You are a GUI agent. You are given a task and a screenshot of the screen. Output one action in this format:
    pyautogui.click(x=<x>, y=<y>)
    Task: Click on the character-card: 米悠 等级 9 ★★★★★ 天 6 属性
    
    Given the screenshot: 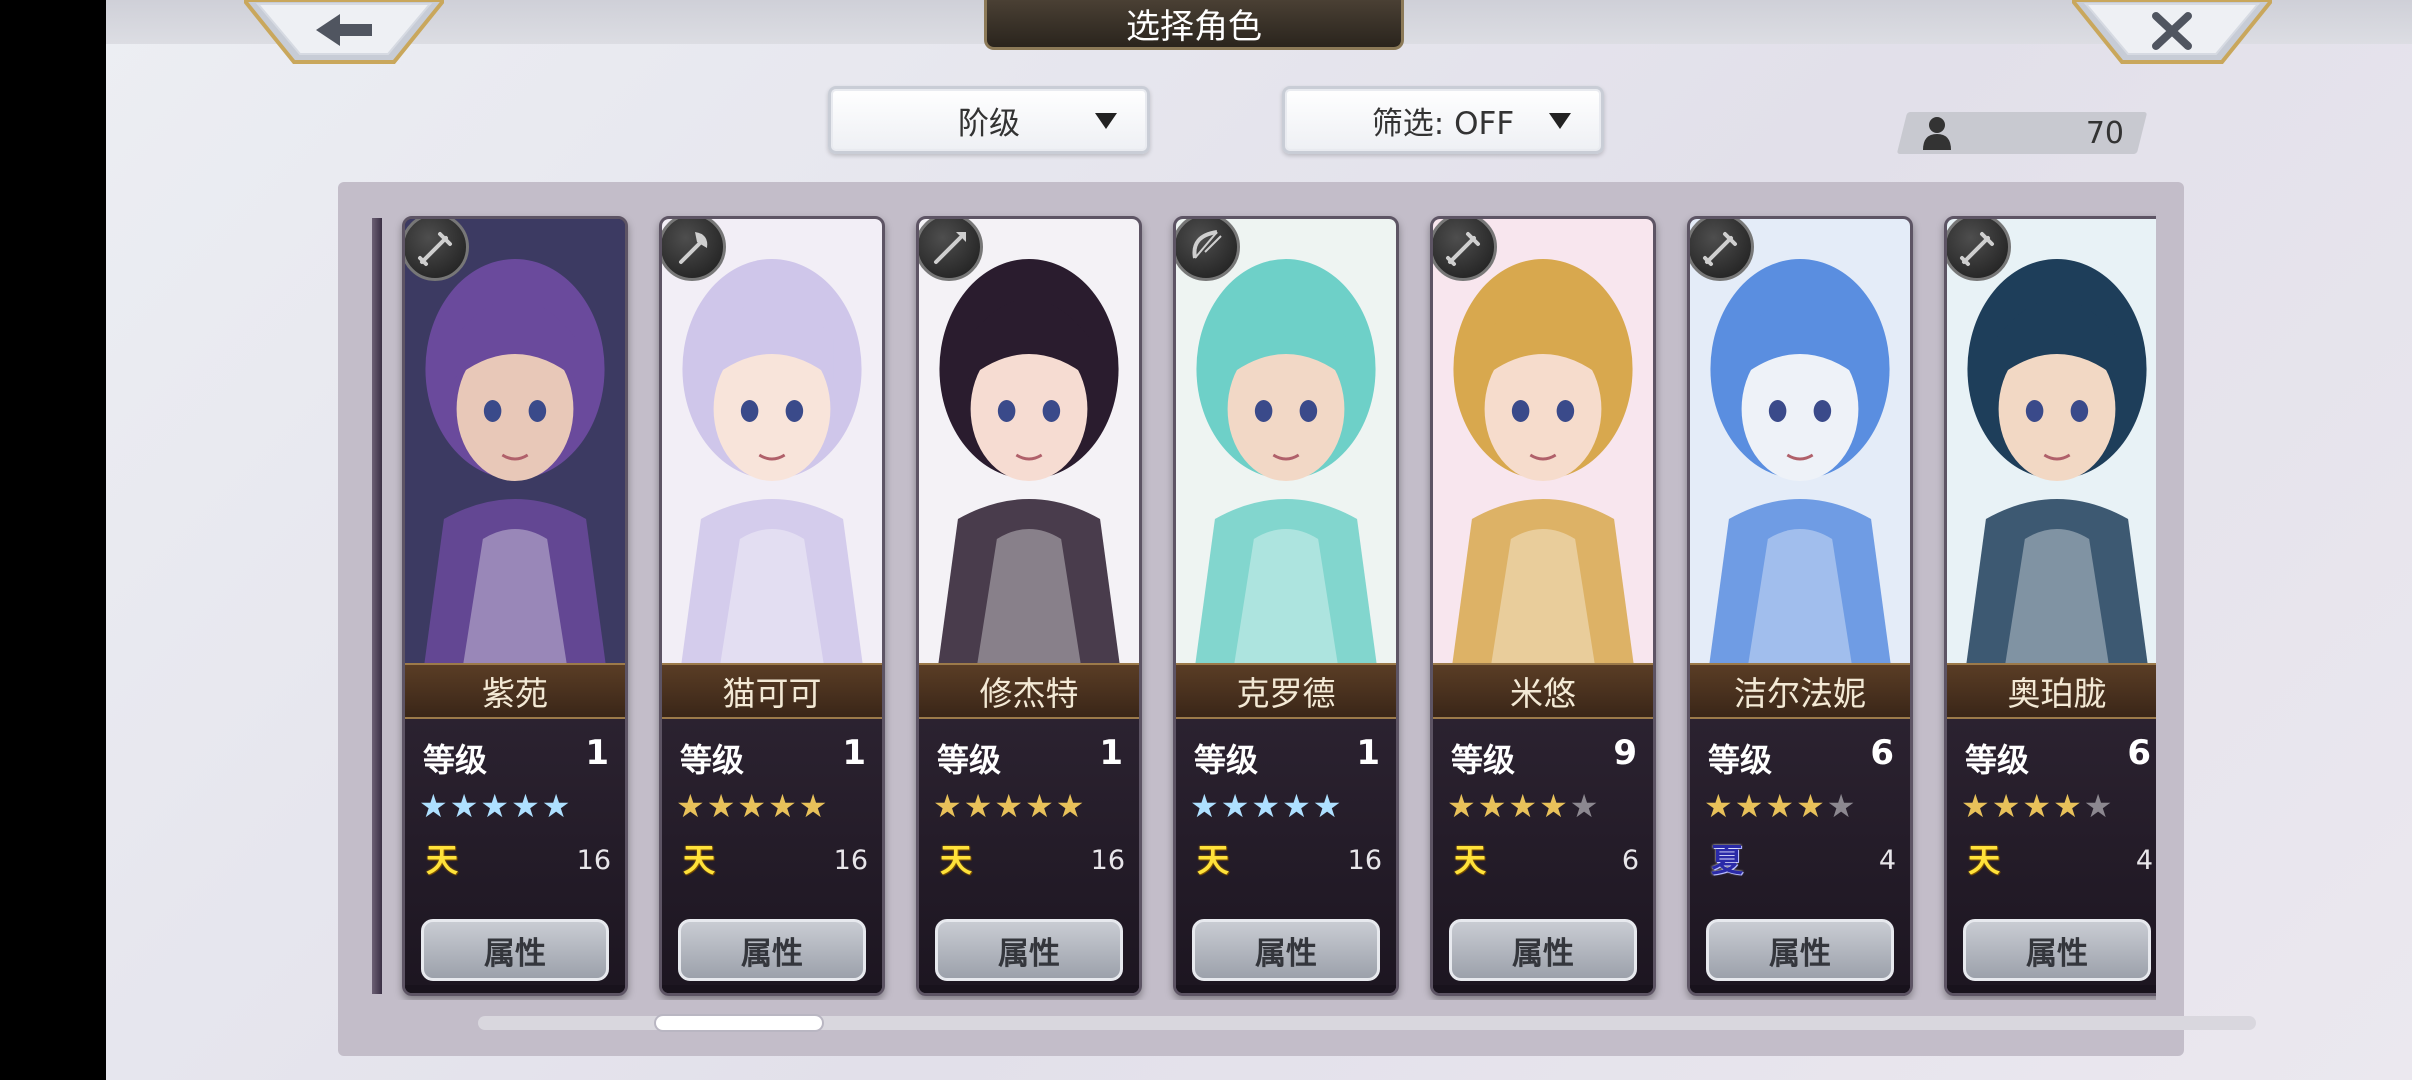 What is the action you would take?
    pyautogui.click(x=1543, y=606)
    